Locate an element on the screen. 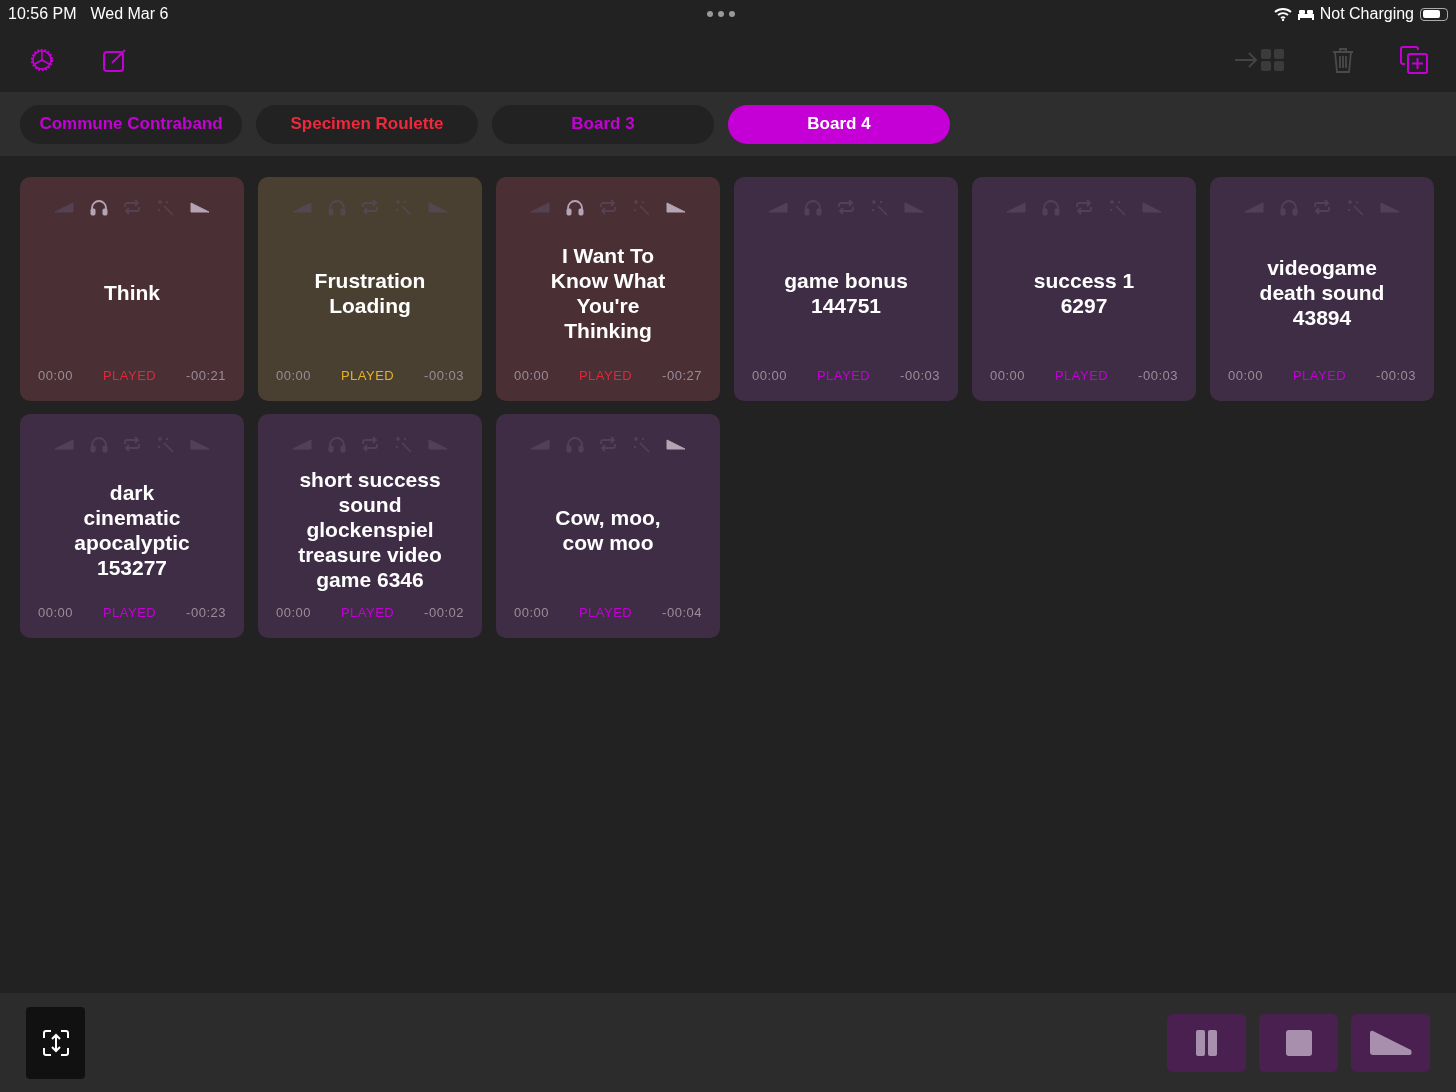 The height and width of the screenshot is (1092, 1456). sound-card: I Want To Know What You're Thinking 00:00 PLAYED -00:27 is located at coordinates (608, 289).